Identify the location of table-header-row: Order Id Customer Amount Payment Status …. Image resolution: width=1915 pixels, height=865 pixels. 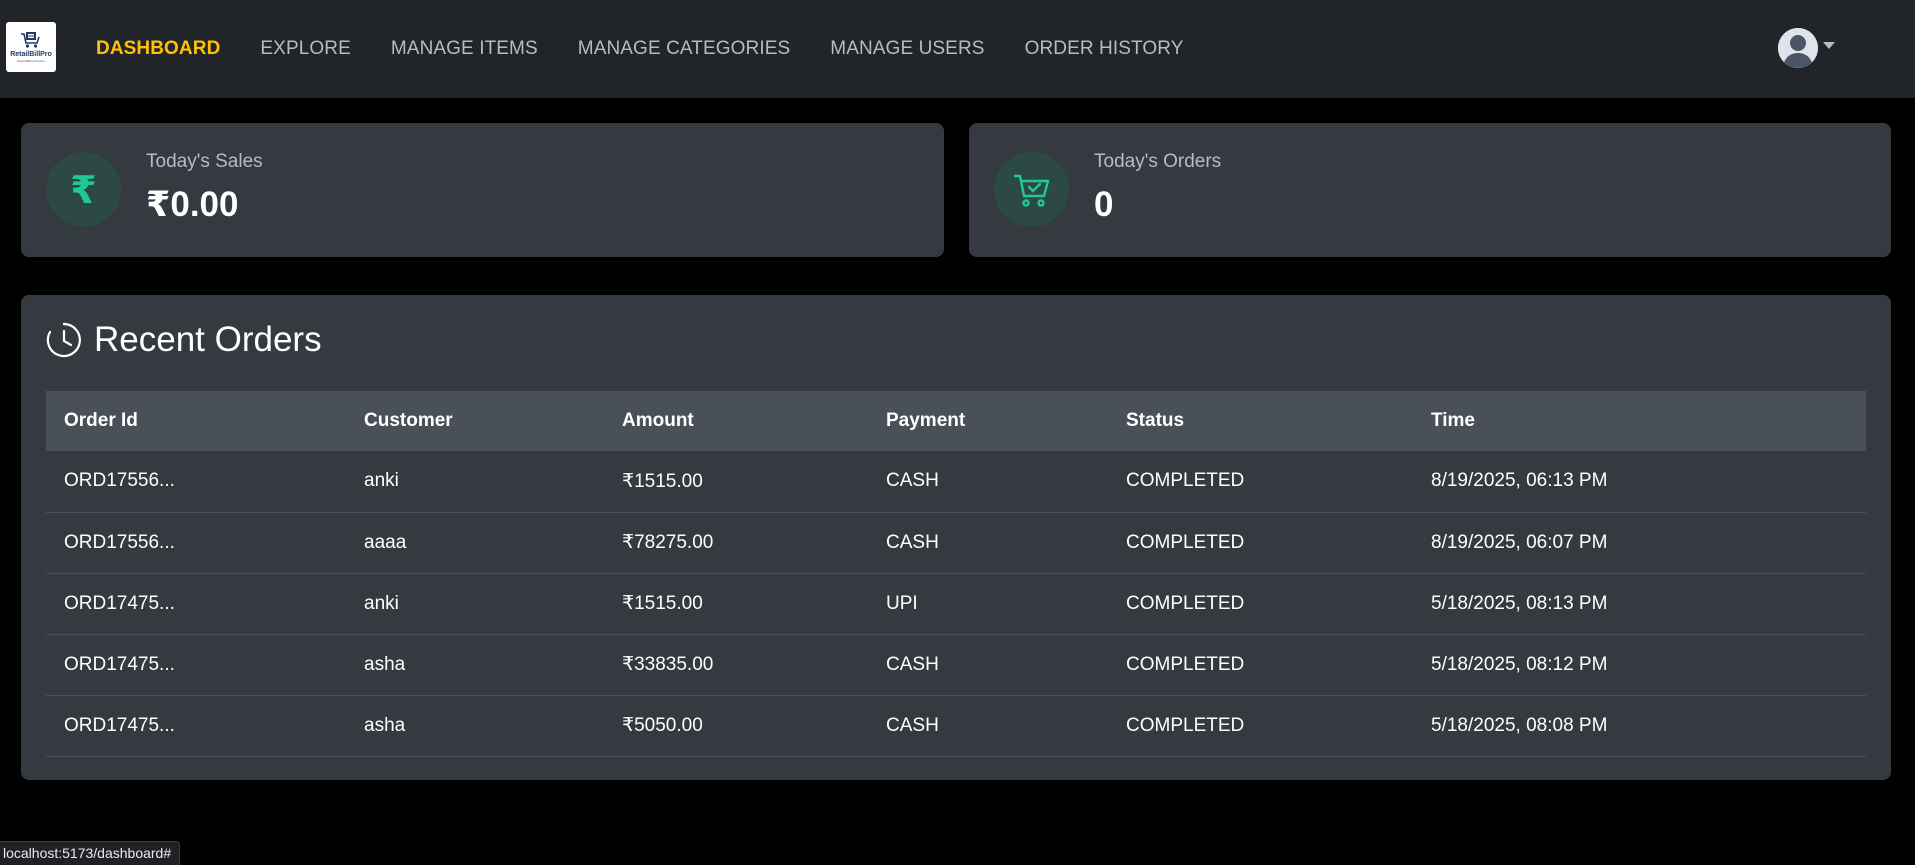
(956, 421).